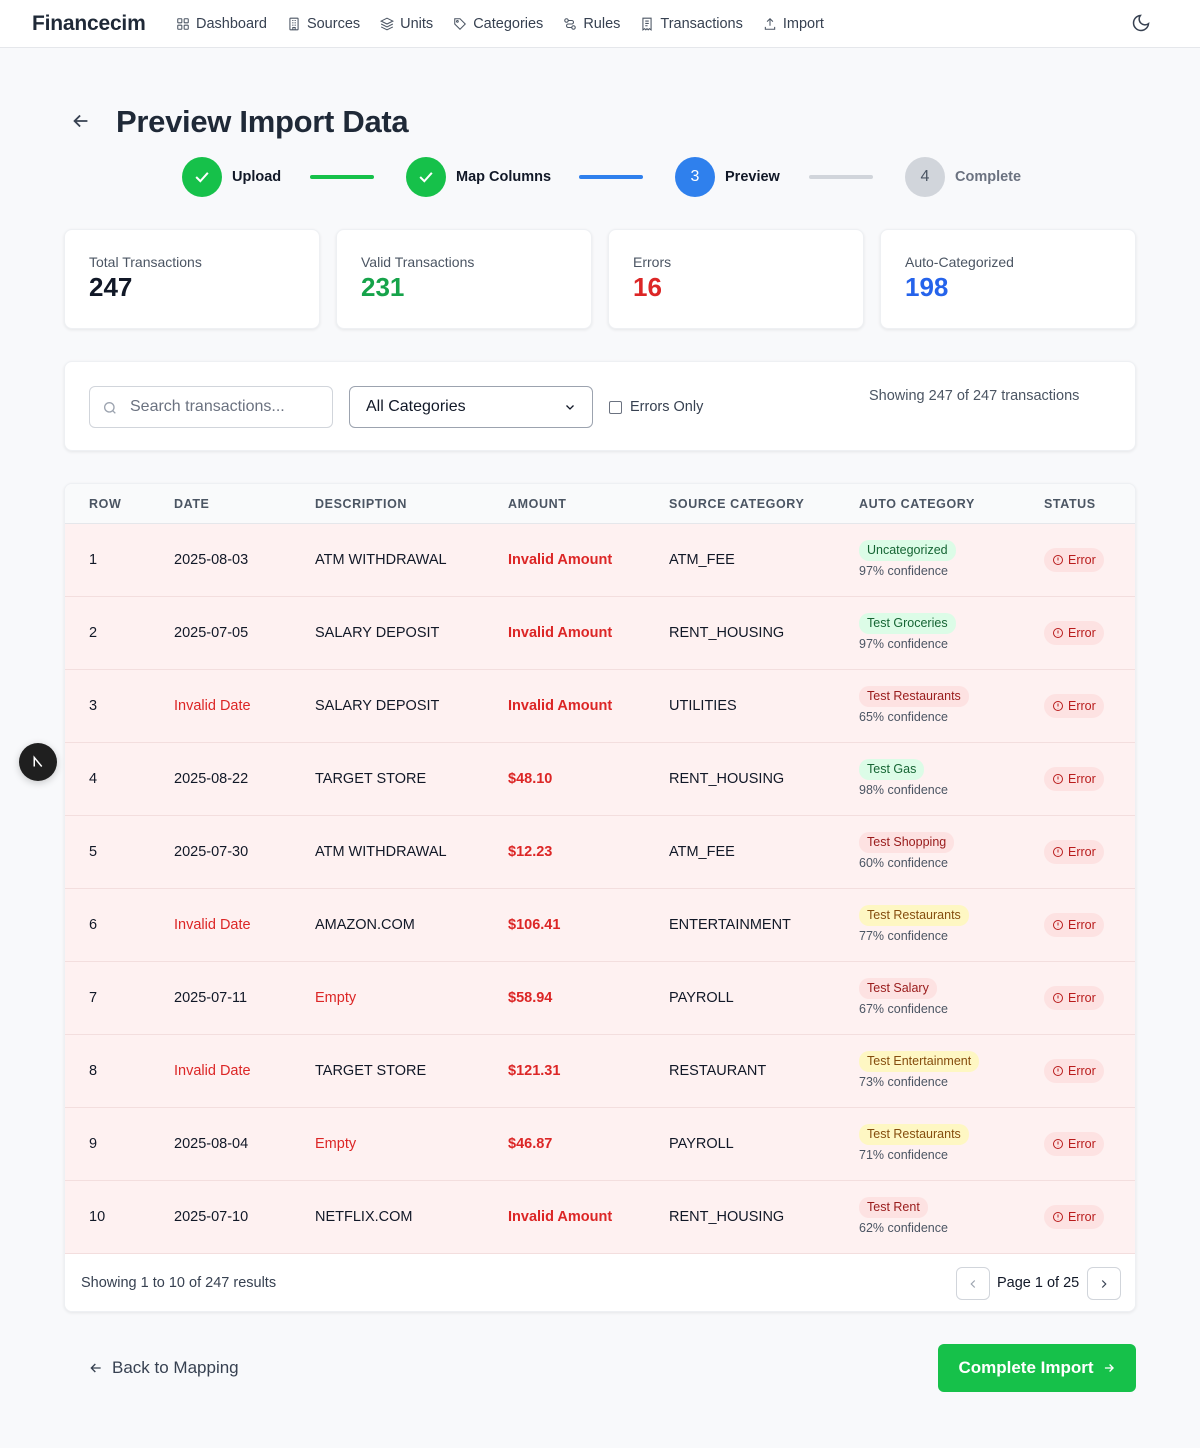 This screenshot has height=1448, width=1200. I want to click on auto-category-badge: Uncategorized, so click(907, 550).